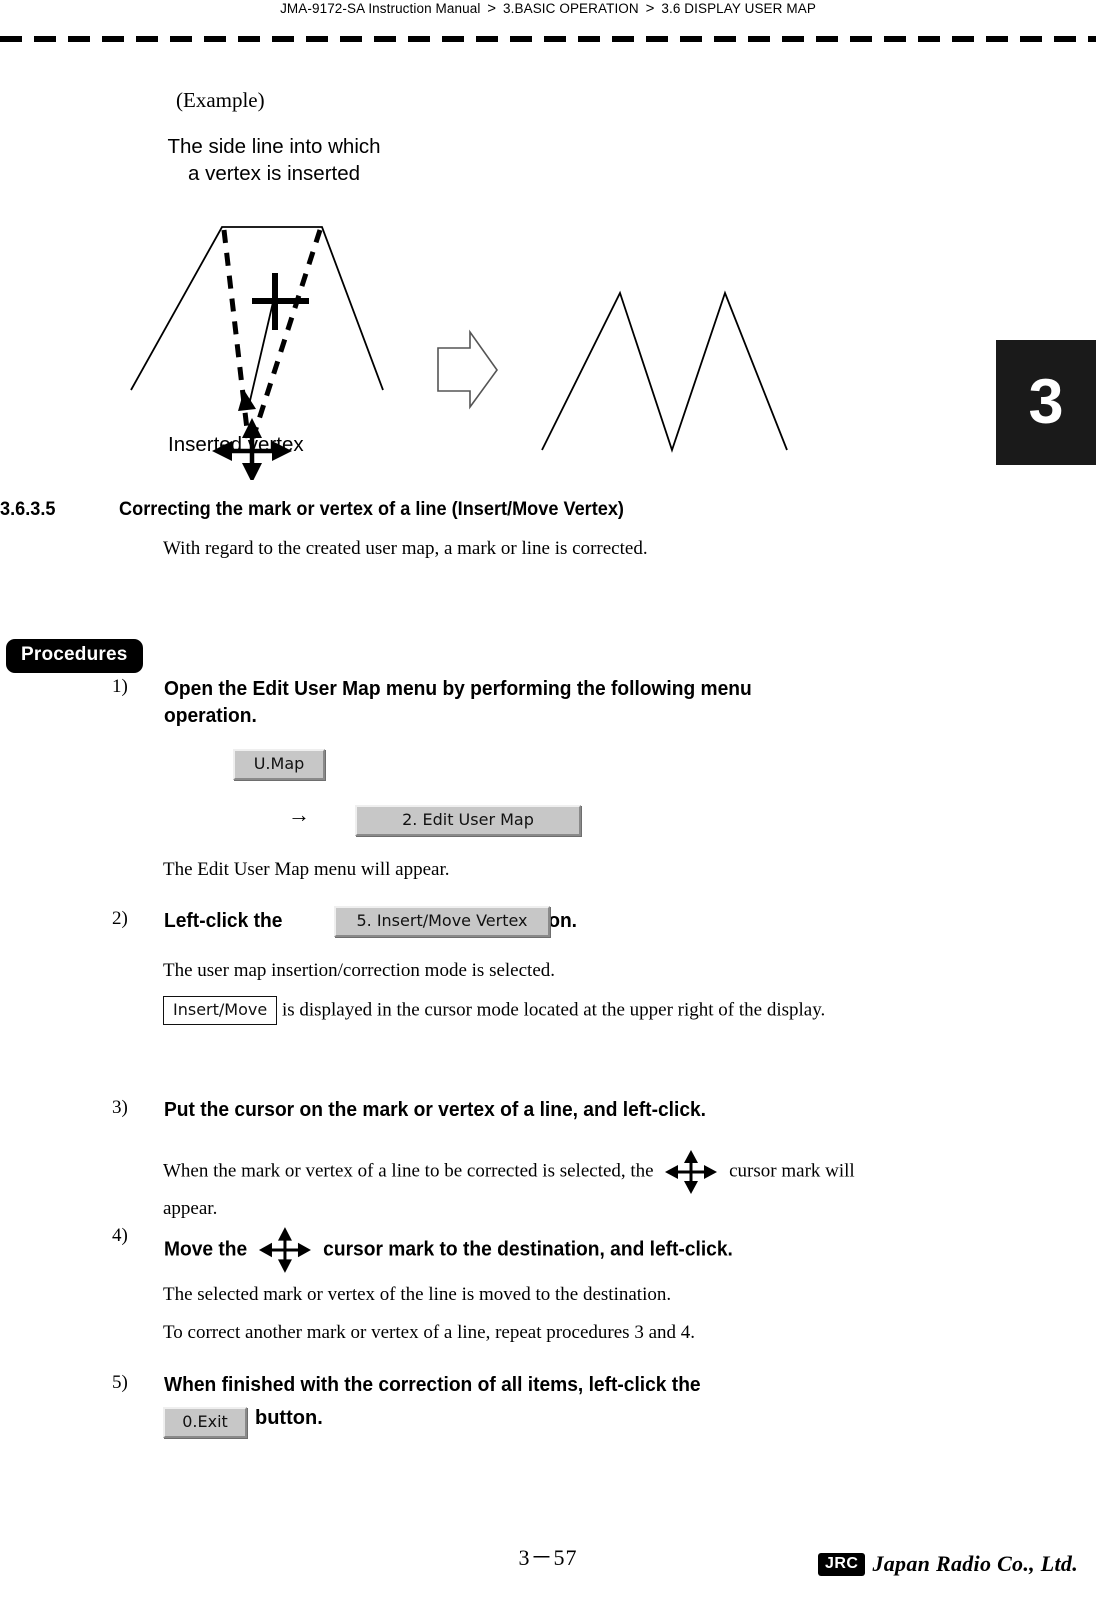 Image resolution: width=1096 pixels, height=1620 pixels. Describe the element at coordinates (210, 716) in the screenshot. I see `step-1-title-line2: operation.` at that location.